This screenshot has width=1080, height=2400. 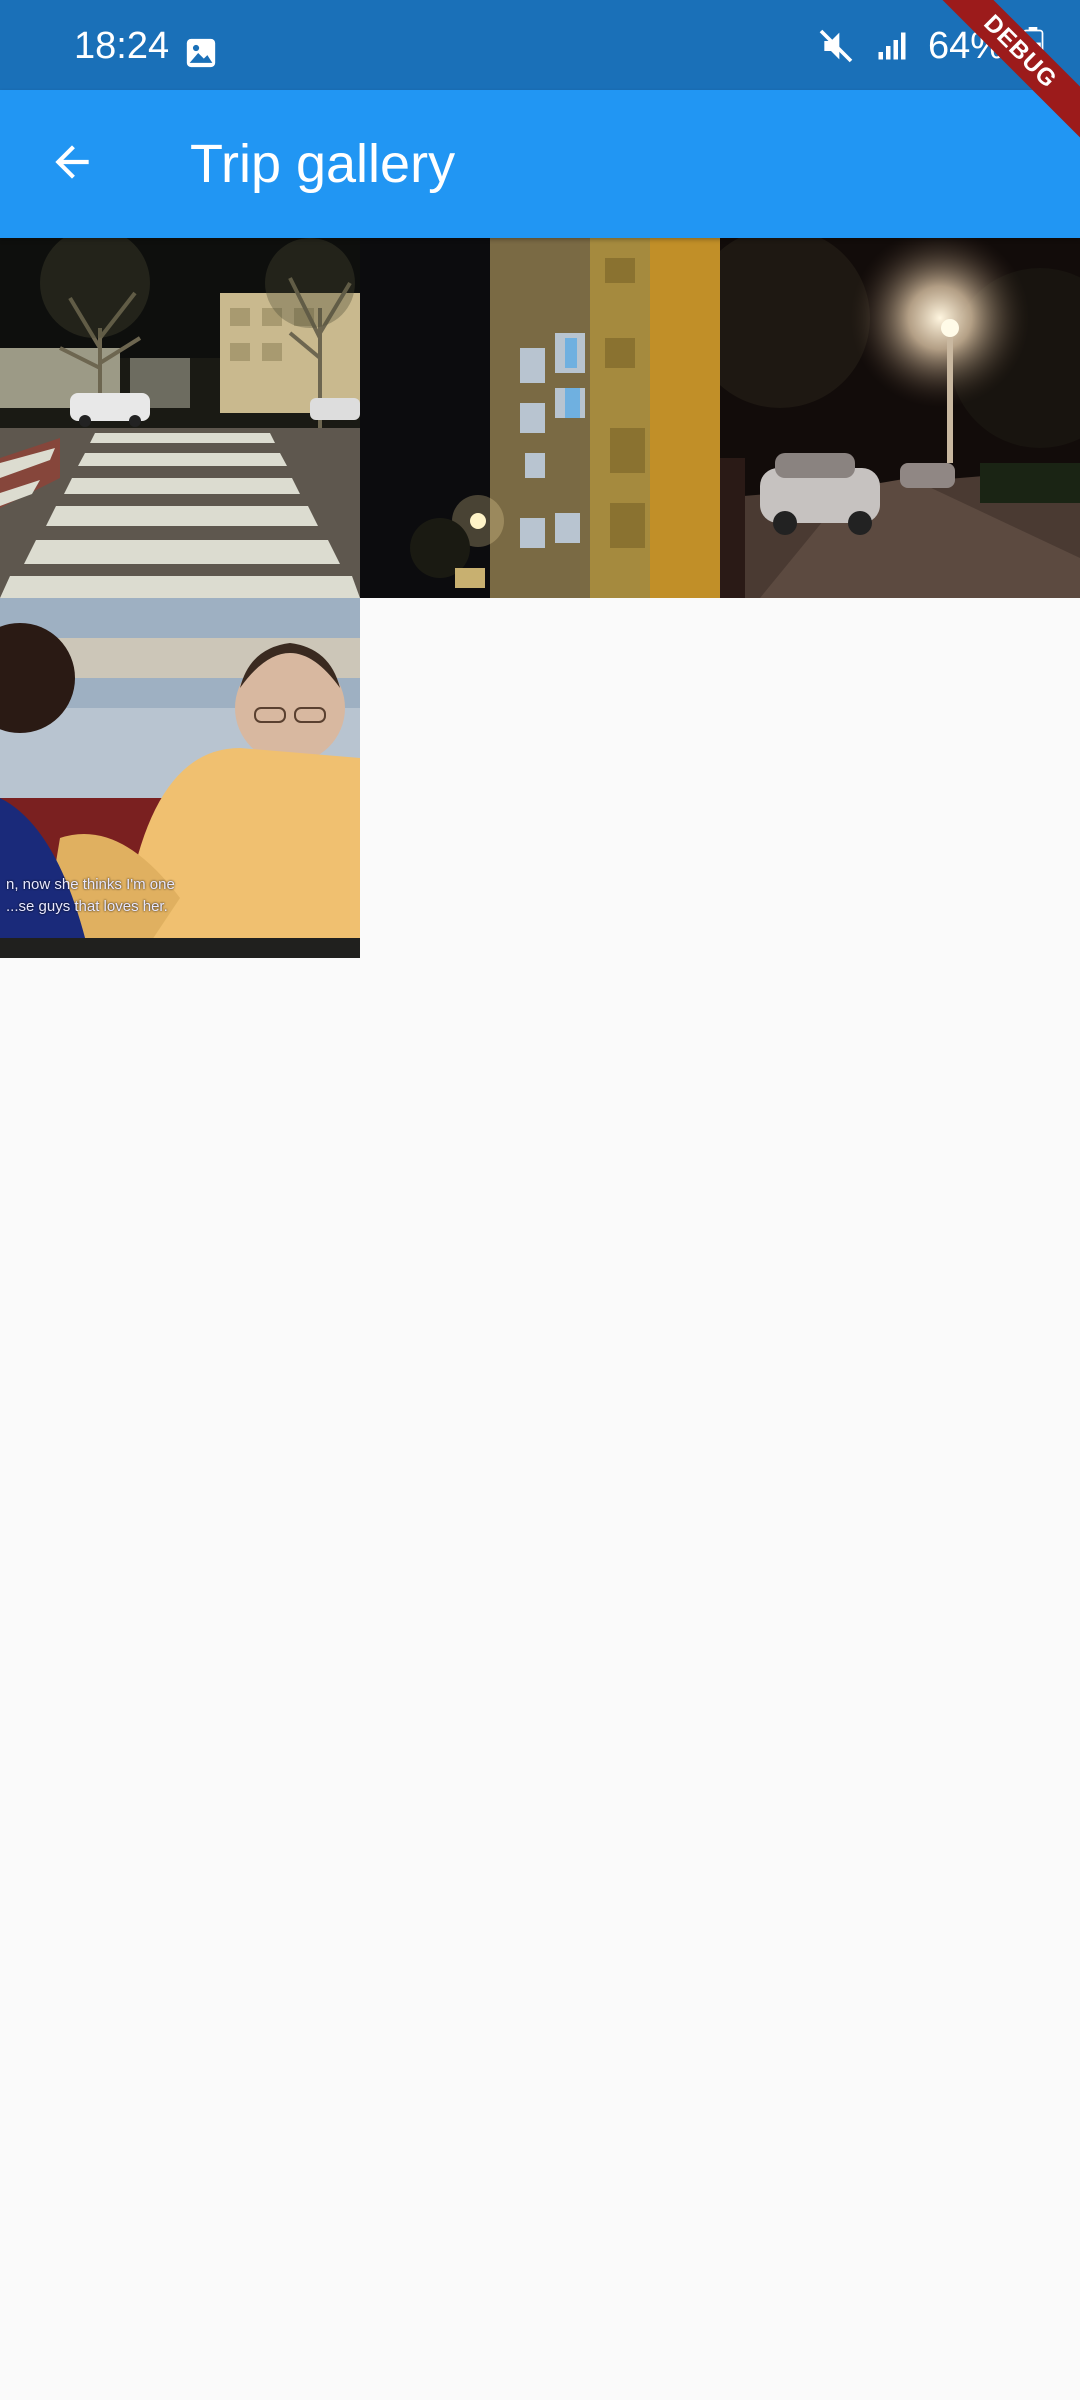 I want to click on back-button, so click(x=72, y=164).